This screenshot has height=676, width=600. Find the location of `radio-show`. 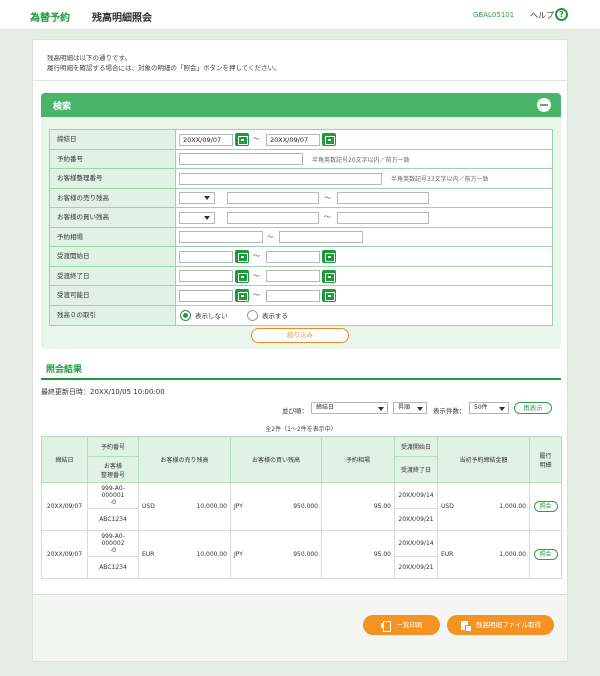

radio-show is located at coordinates (252, 315).